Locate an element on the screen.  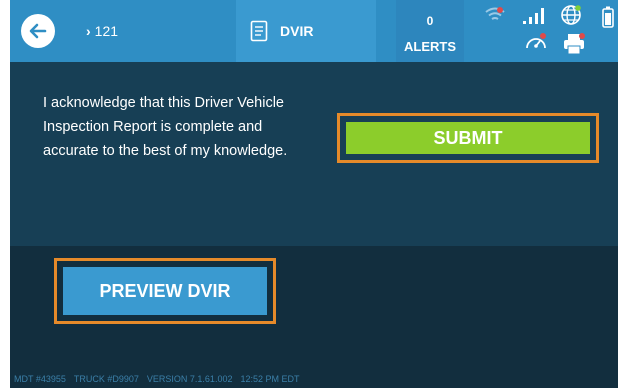
back-button is located at coordinates (38, 31).